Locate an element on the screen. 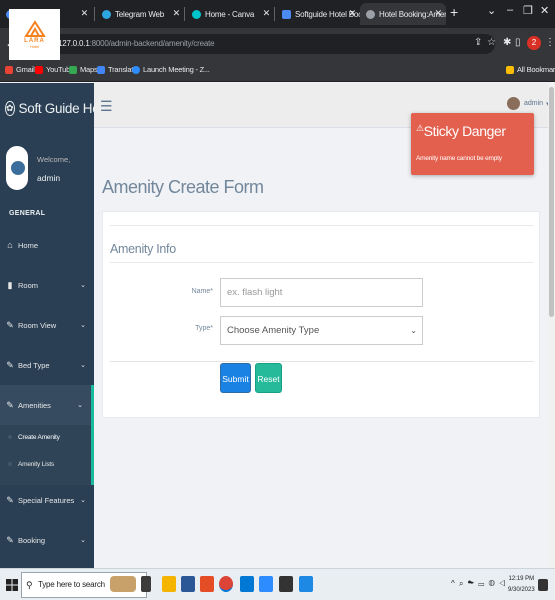 Image resolution: width=555 pixels, height=600 pixels. all-bookmarks: All Bookmarks is located at coordinates (530, 69).